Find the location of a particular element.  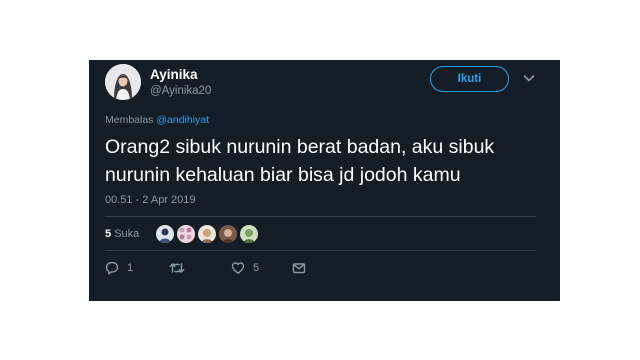

author-avatar is located at coordinates (123, 82).